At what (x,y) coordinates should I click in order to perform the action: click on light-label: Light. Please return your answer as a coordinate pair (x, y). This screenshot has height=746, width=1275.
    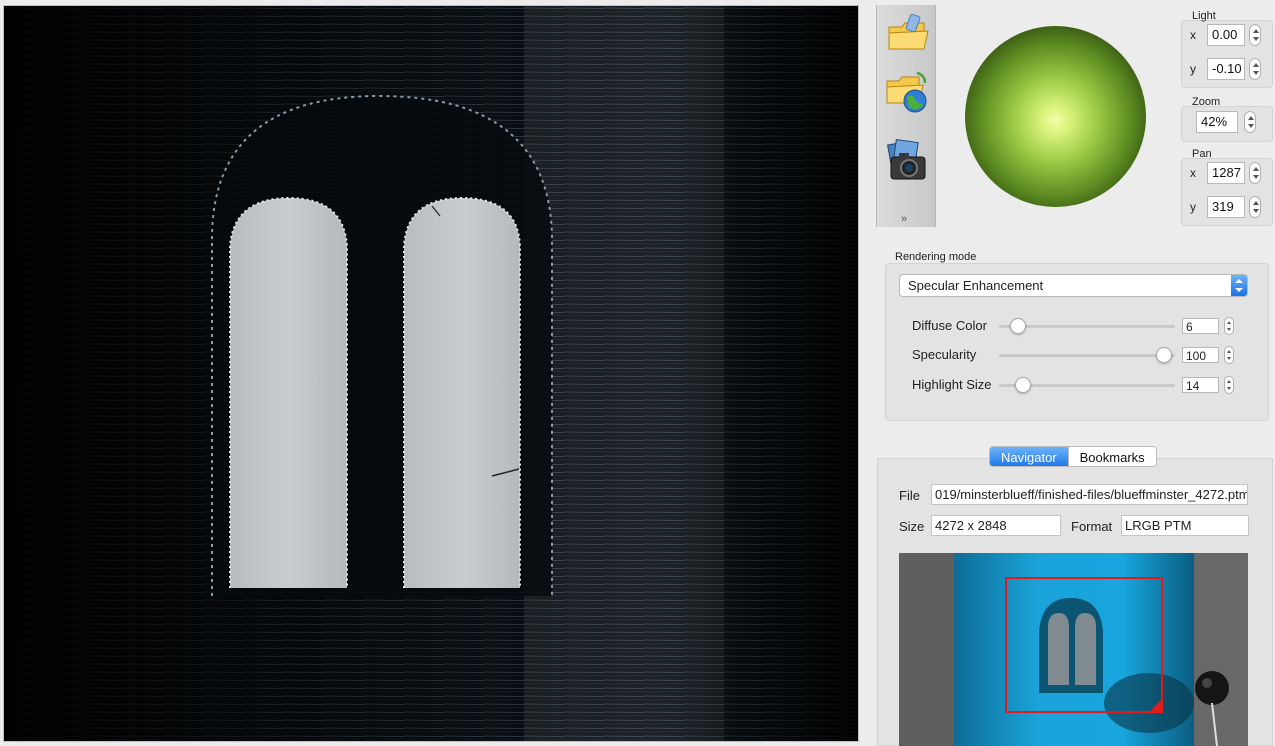
    Looking at the image, I should click on (1204, 16).